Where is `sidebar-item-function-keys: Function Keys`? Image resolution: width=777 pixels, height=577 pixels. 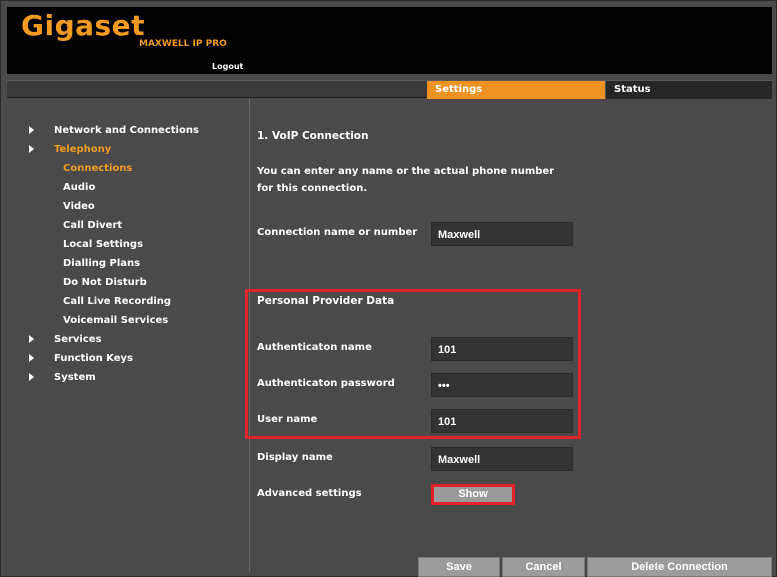 sidebar-item-function-keys: Function Keys is located at coordinates (128, 358).